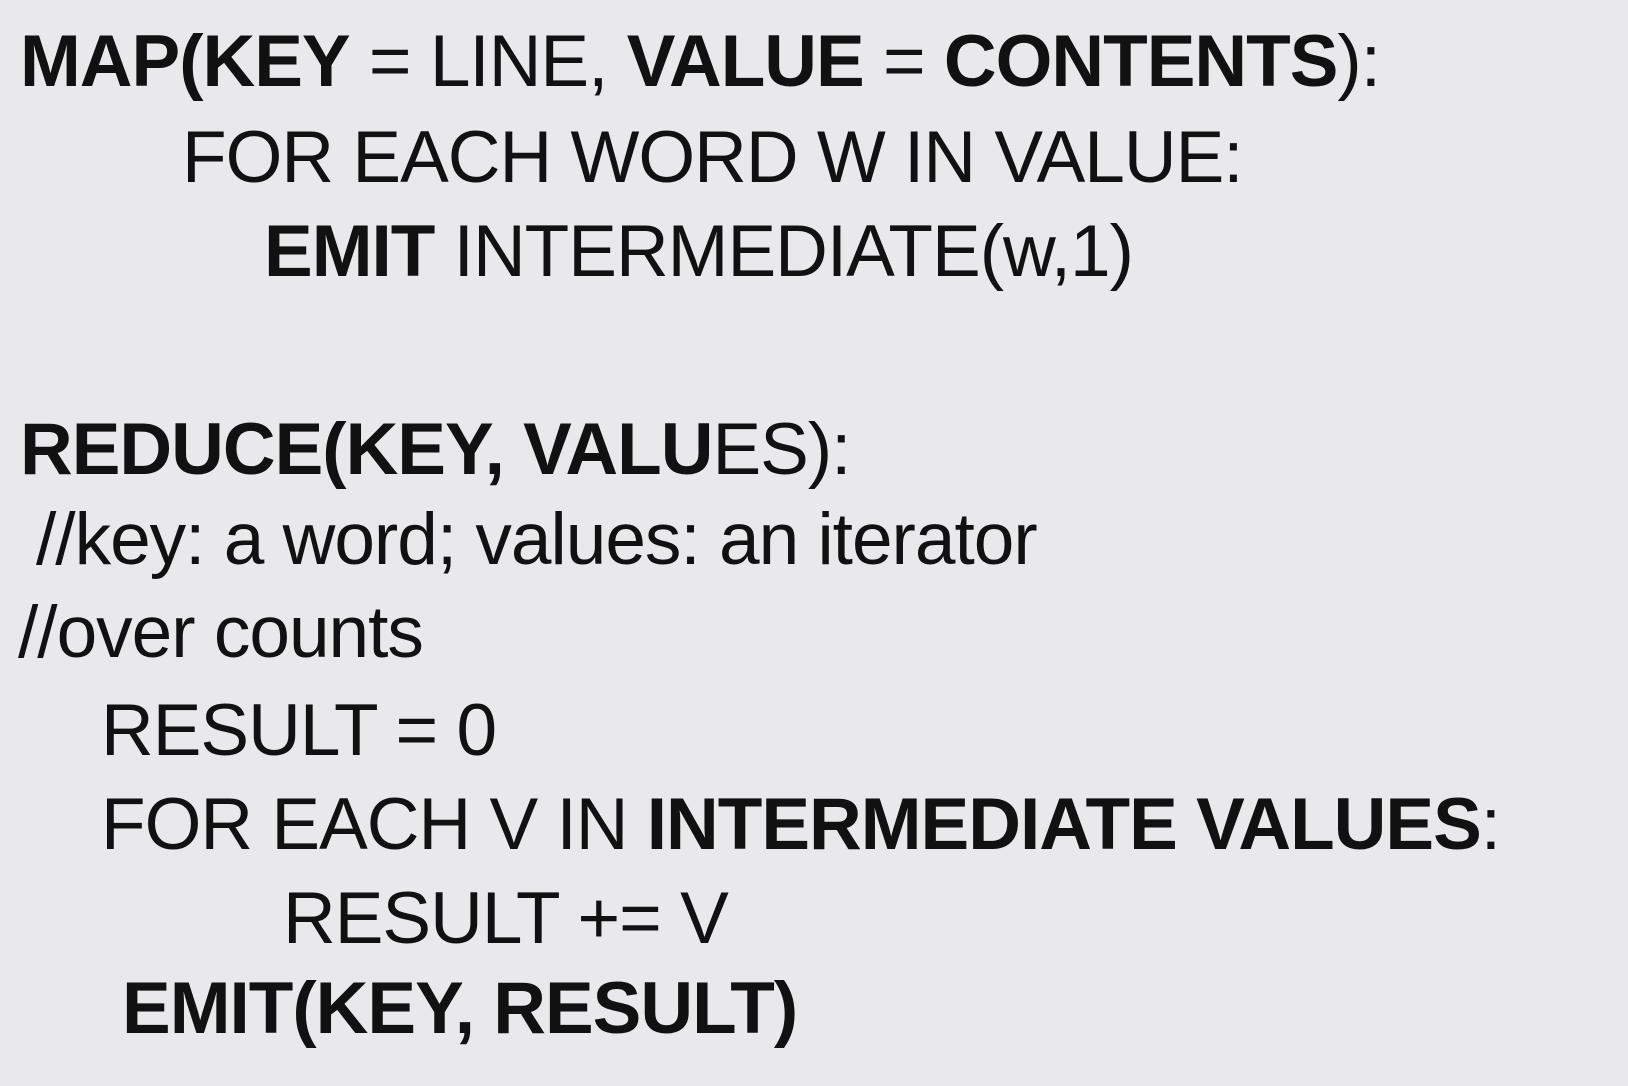 The width and height of the screenshot is (1628, 1086). What do you see at coordinates (1359, 61) in the screenshot?
I see `map-close-text: ):` at bounding box center [1359, 61].